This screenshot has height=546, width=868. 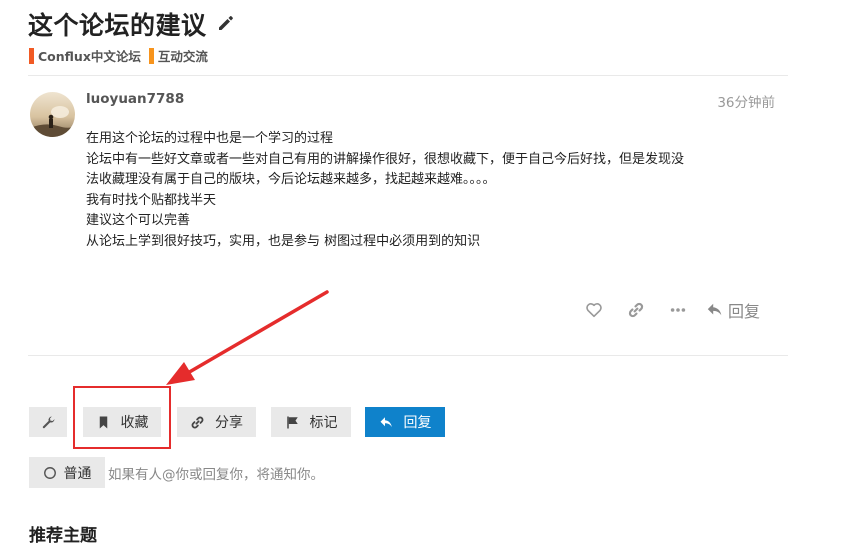 What do you see at coordinates (63, 536) in the screenshot?
I see `suggested-topics-heading: 推荐主题` at bounding box center [63, 536].